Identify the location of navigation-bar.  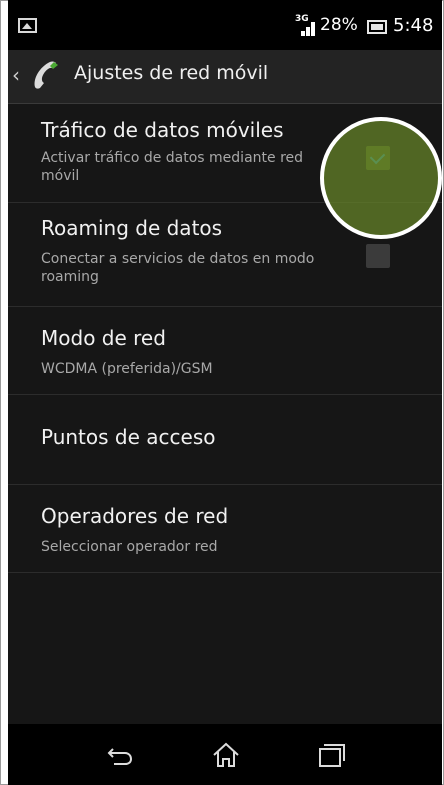
(225, 754).